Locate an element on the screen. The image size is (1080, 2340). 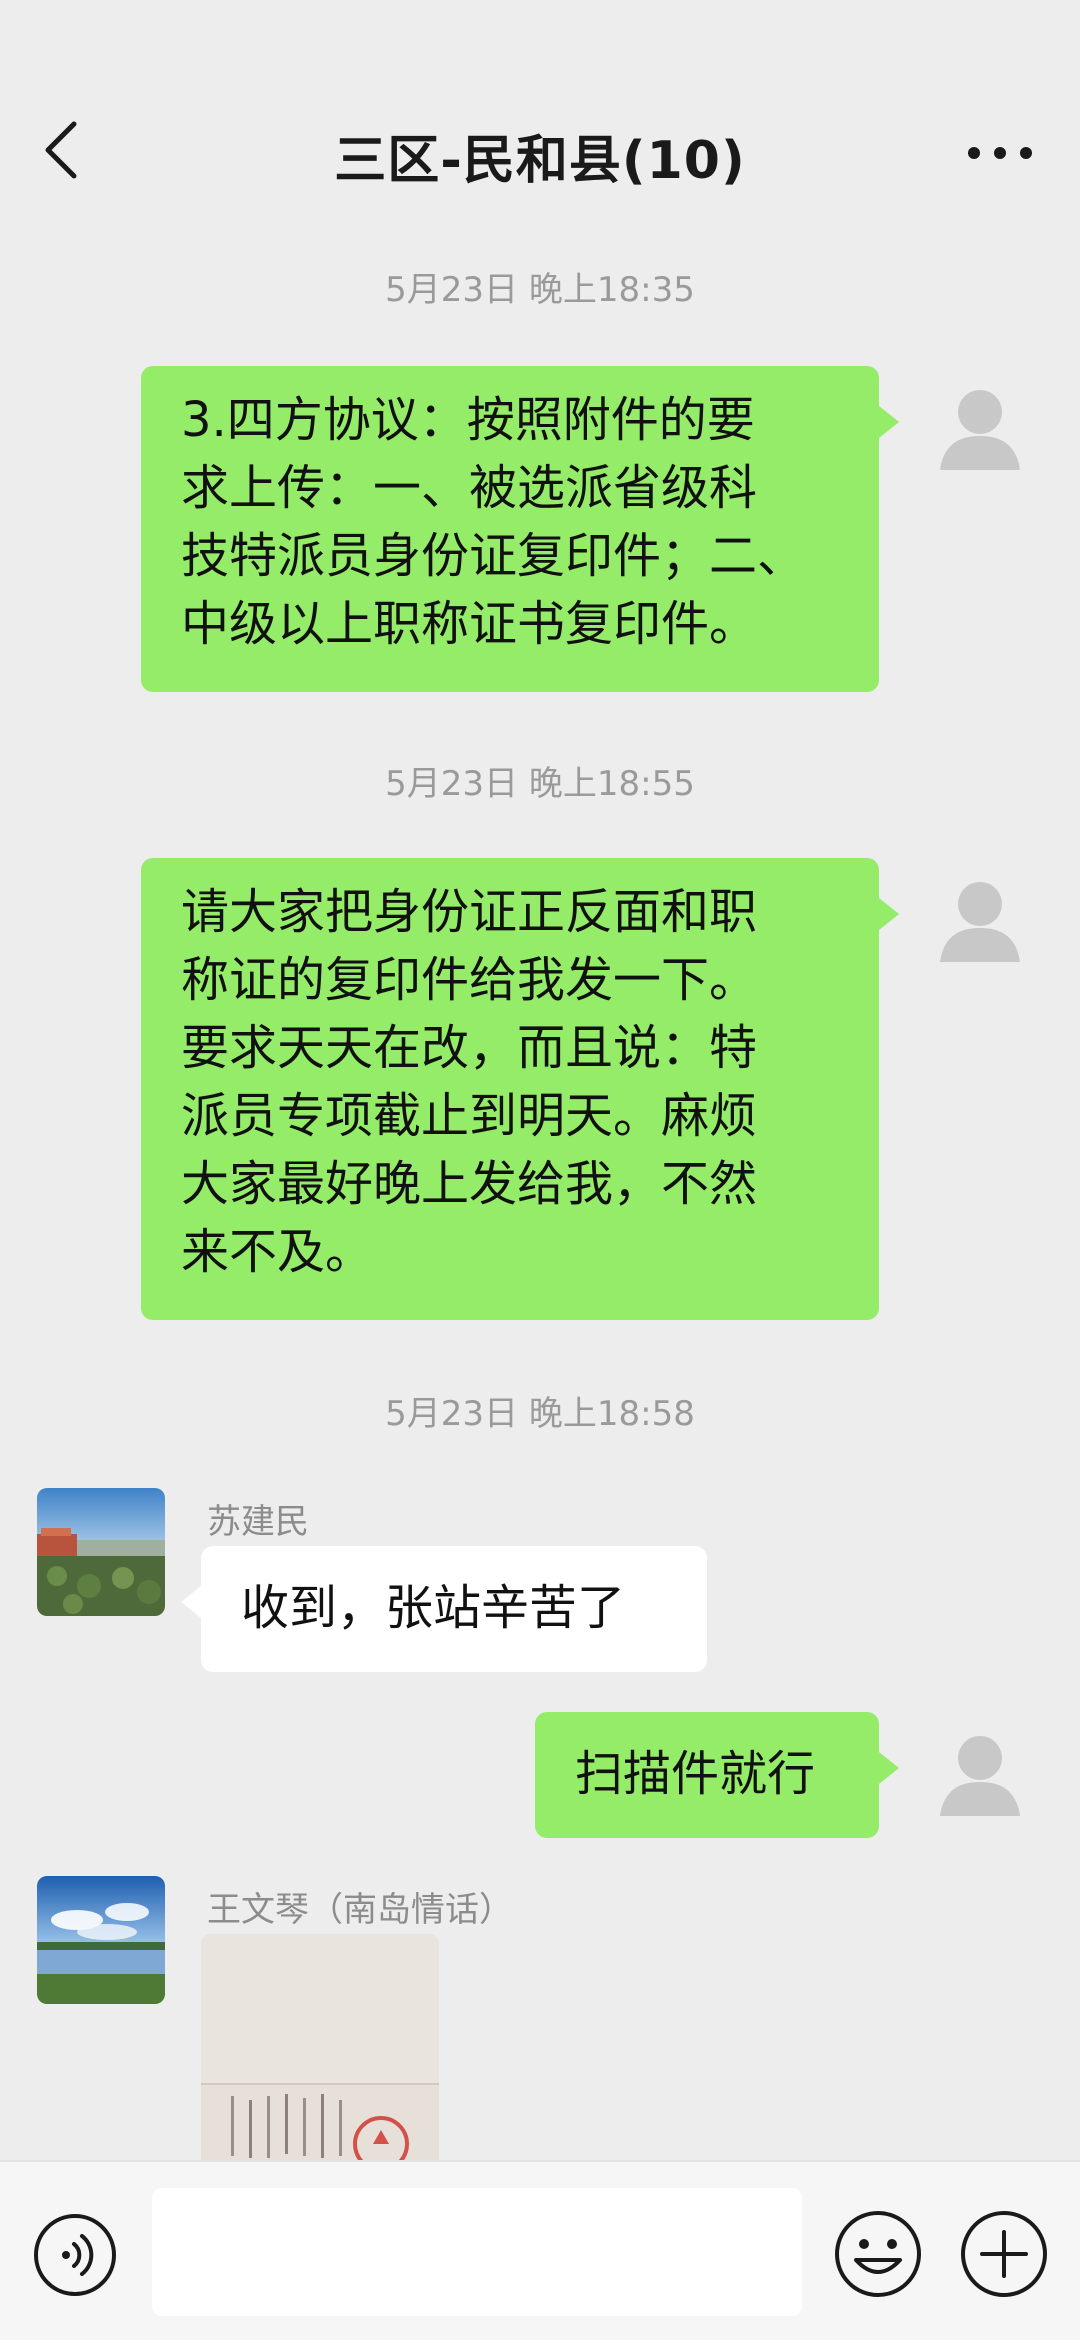
message-line: 技特派员身份证复印件；二、 is located at coordinates (493, 556).